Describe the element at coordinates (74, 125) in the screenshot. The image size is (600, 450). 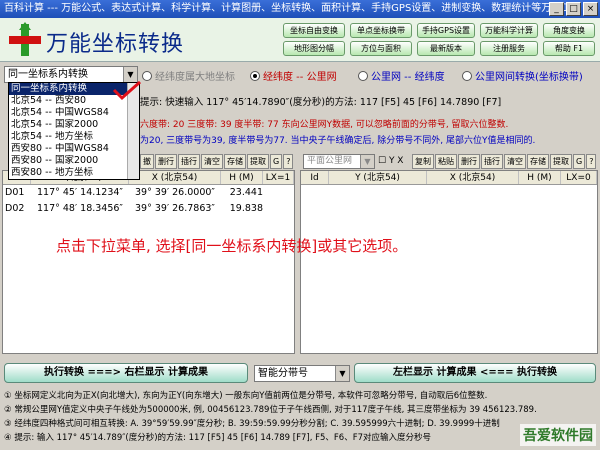
I see `dropdown-option: 北京54 -- 国家2000` at that location.